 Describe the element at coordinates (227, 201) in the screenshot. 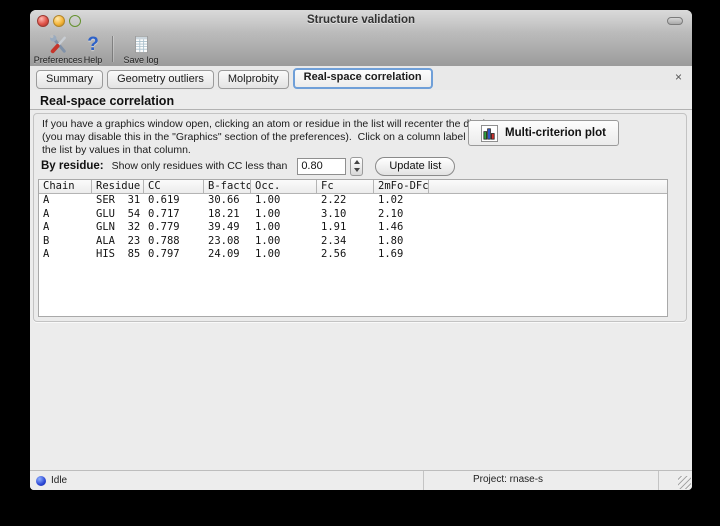

I see `cell-b-factor: 30.66` at that location.